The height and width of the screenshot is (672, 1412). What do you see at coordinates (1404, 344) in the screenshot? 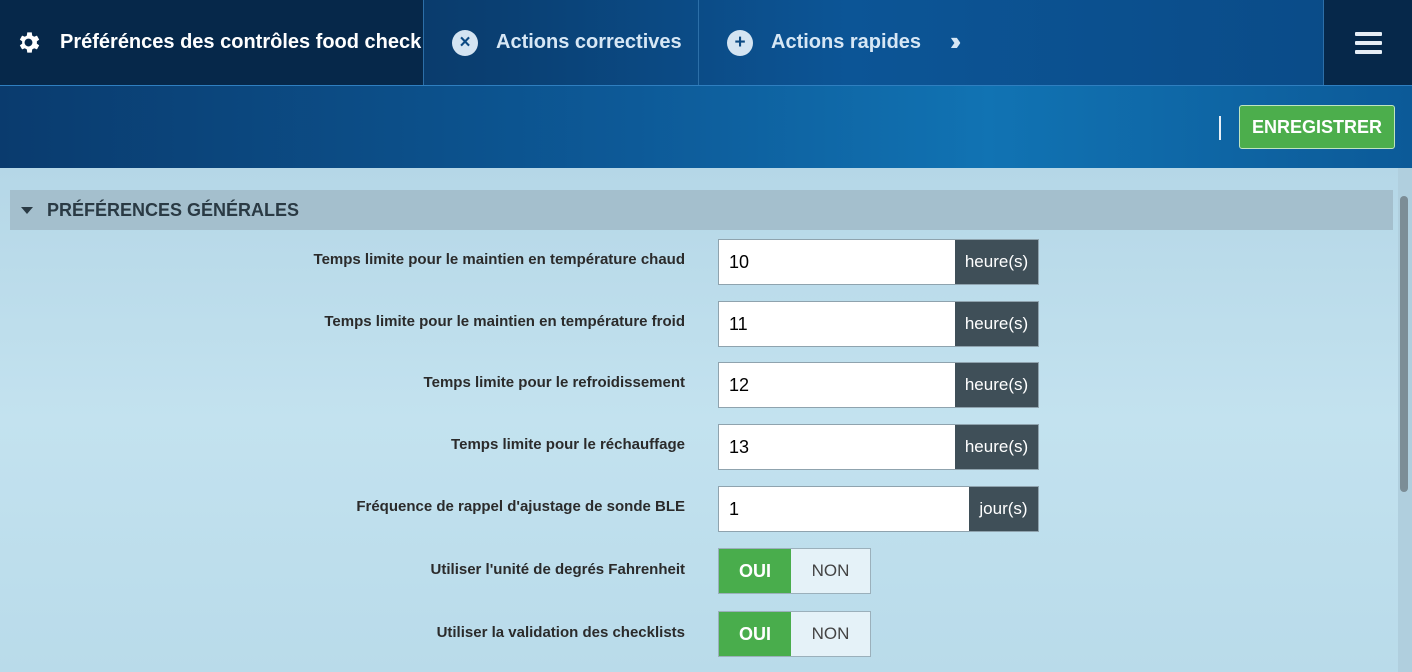
I see `scrollbar-thumb` at bounding box center [1404, 344].